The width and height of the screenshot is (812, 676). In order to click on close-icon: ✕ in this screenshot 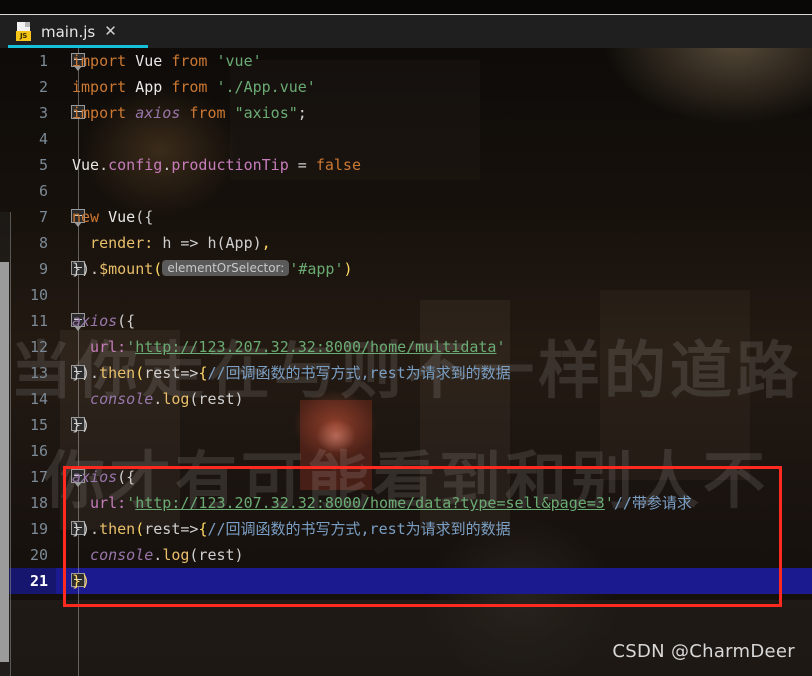, I will do `click(110, 31)`.